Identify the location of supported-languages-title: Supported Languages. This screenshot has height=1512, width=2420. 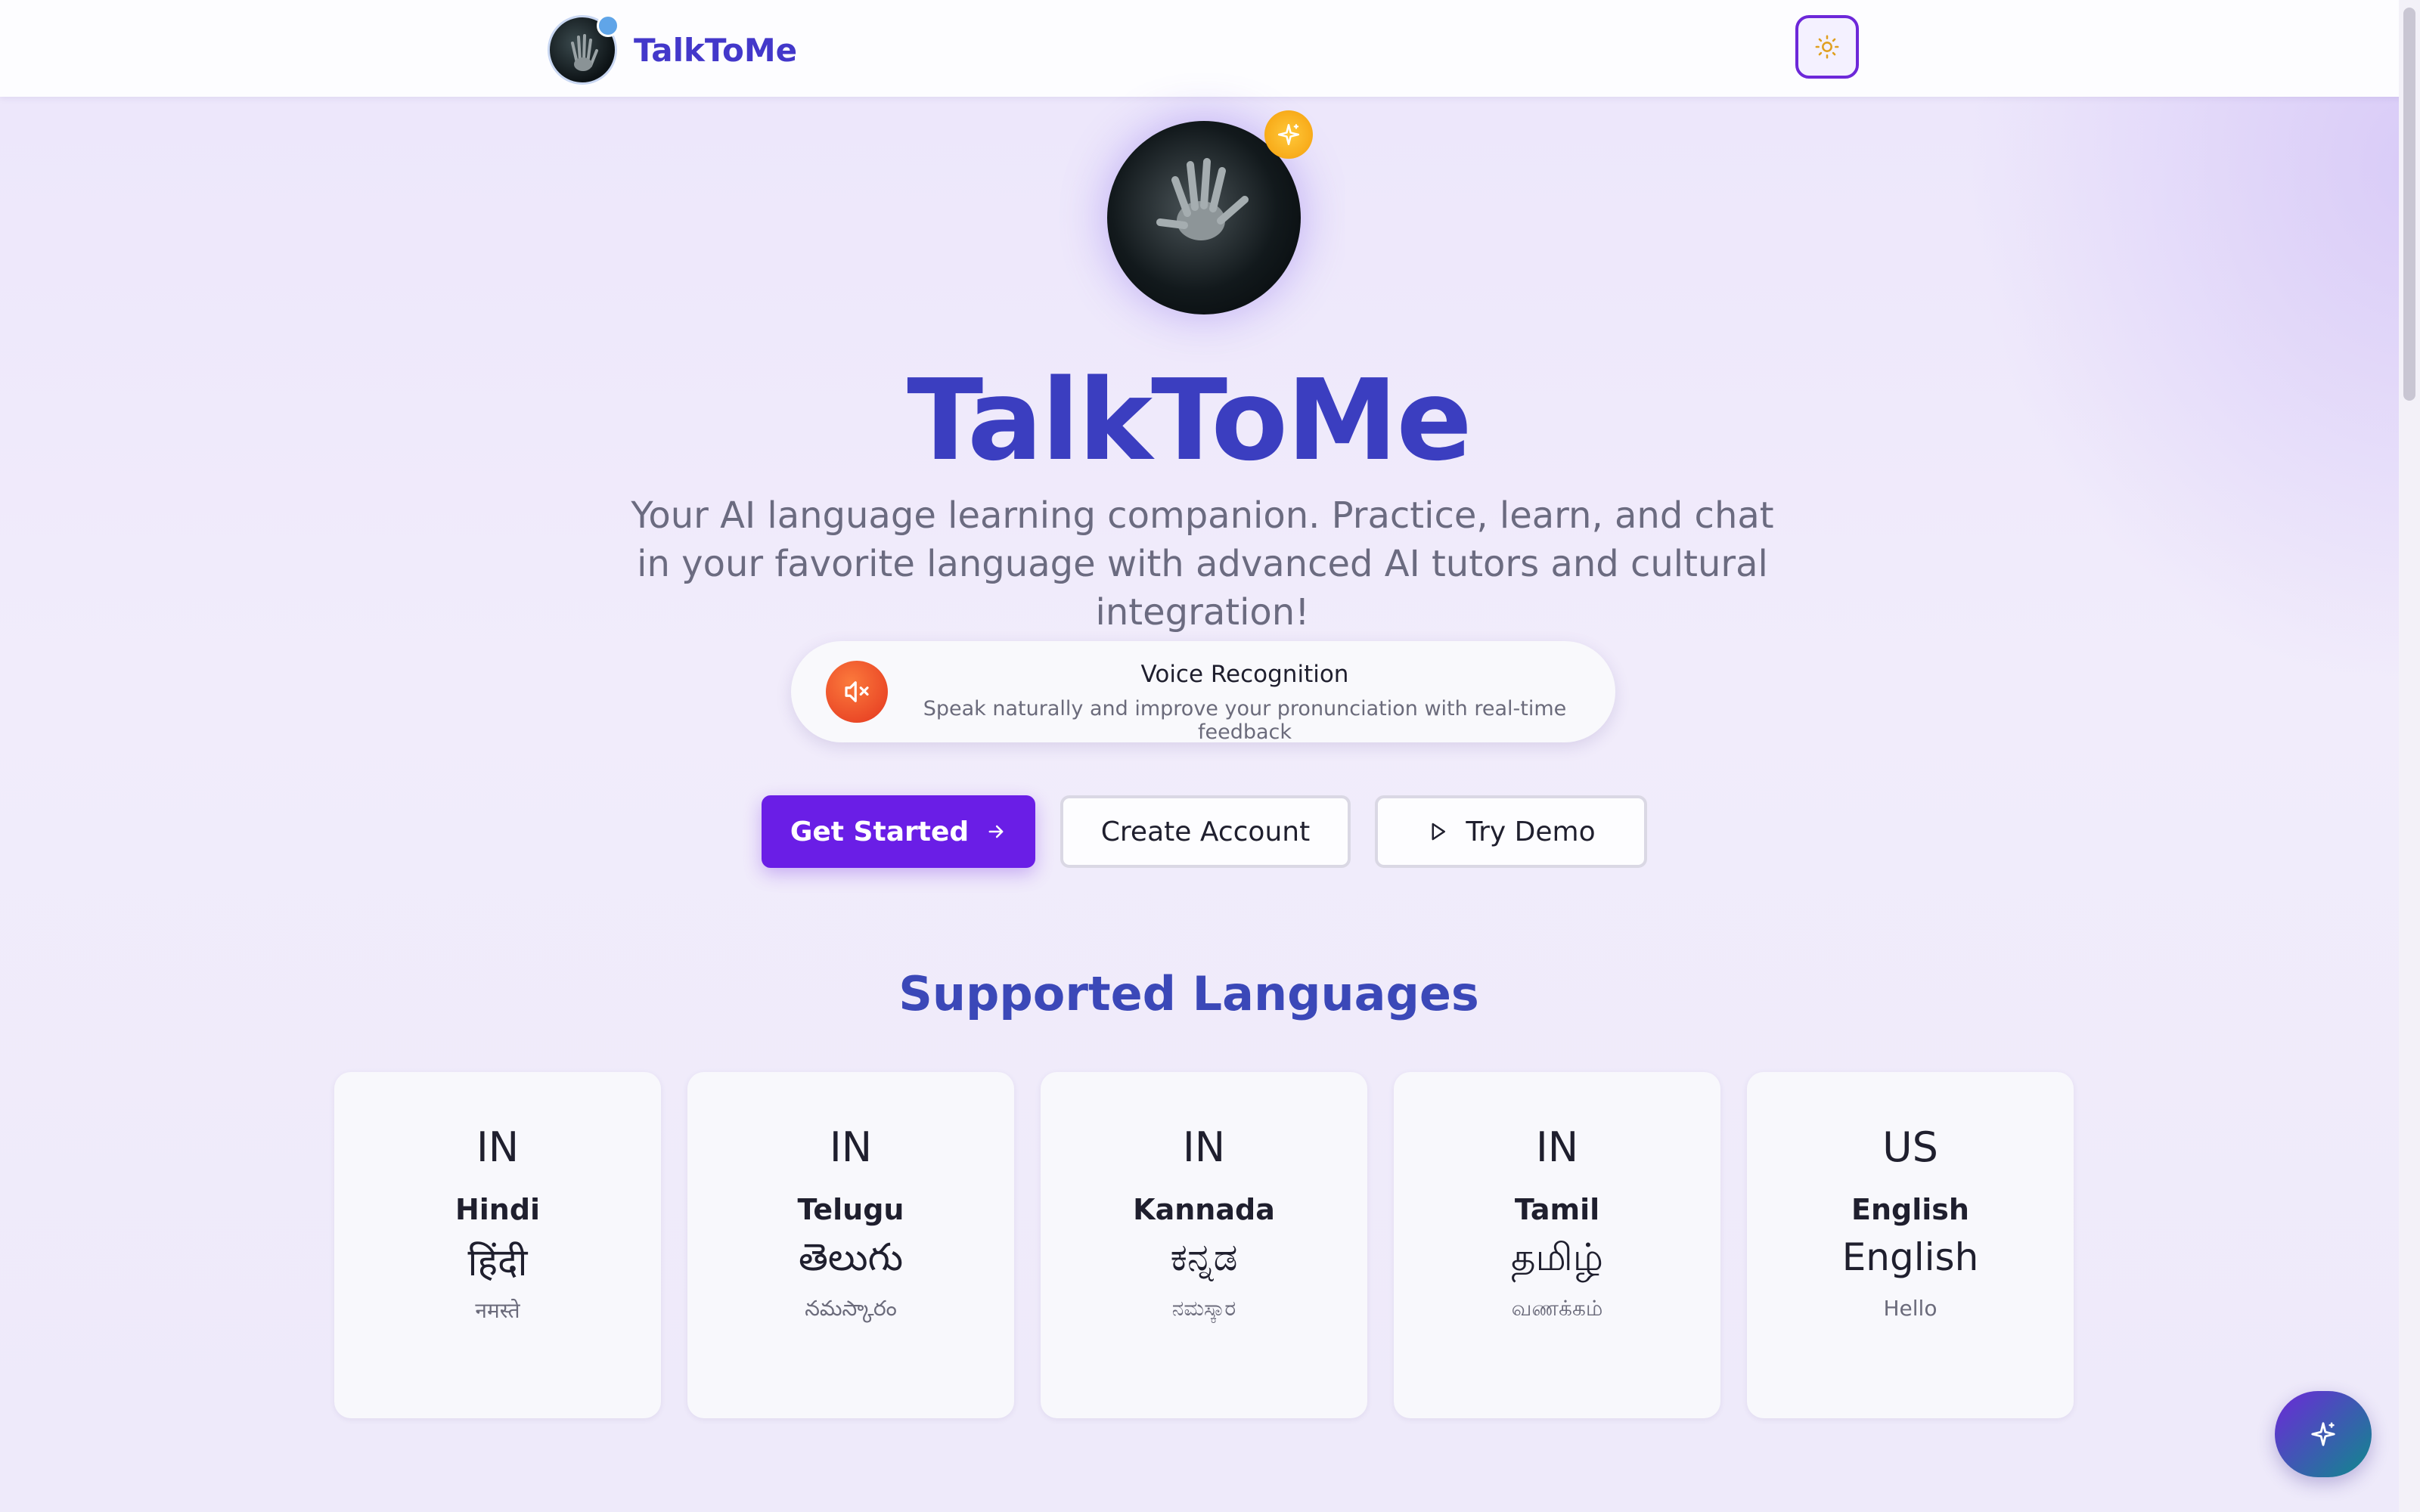
(1188, 993).